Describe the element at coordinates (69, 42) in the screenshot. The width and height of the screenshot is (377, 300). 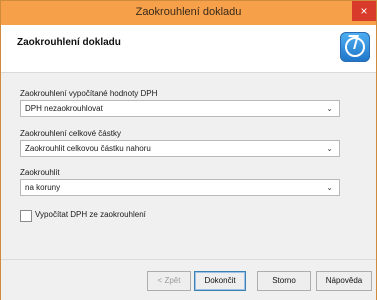
I see `page-title: Zaokrouhlení dokladu` at that location.